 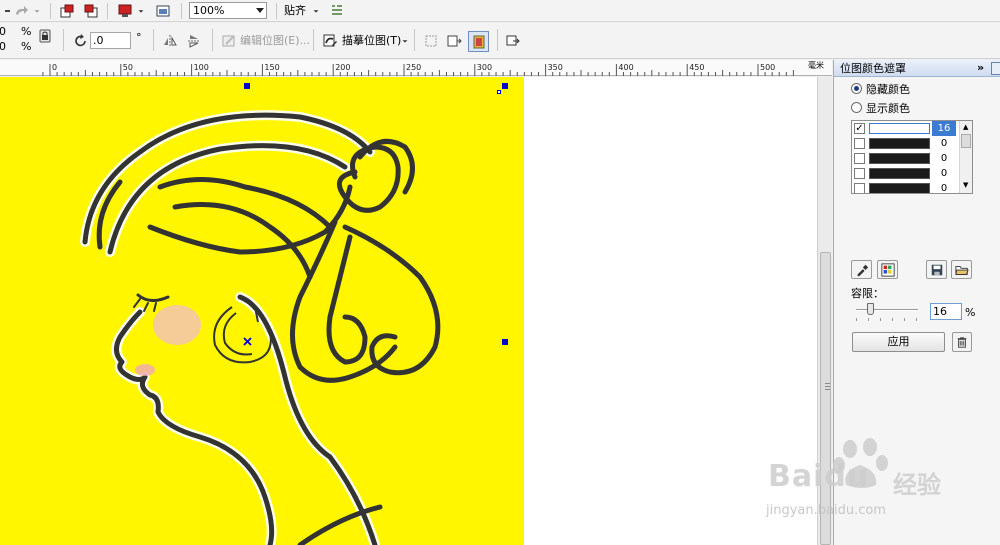 What do you see at coordinates (260, 10) in the screenshot?
I see `chevron-down-icon` at bounding box center [260, 10].